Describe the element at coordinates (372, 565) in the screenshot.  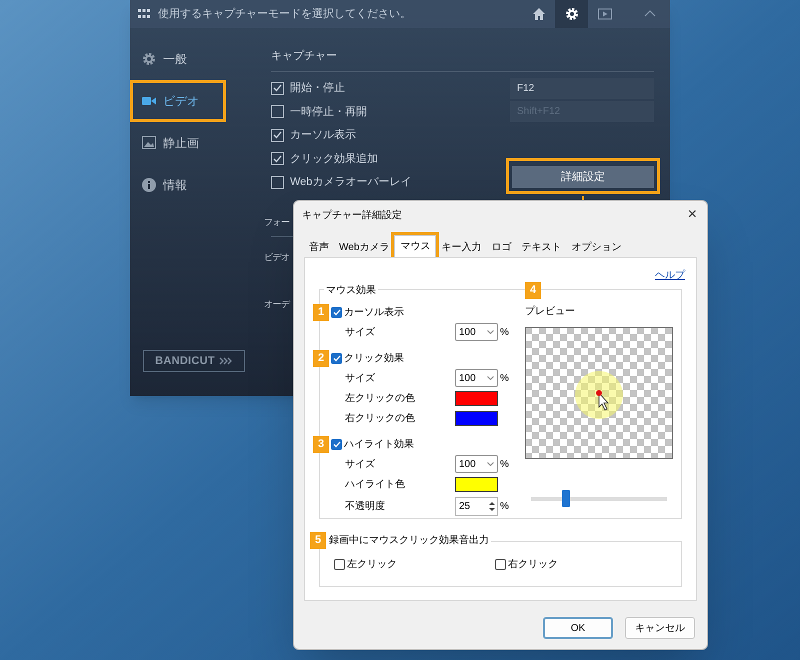
I see `option-label: 左クリック` at that location.